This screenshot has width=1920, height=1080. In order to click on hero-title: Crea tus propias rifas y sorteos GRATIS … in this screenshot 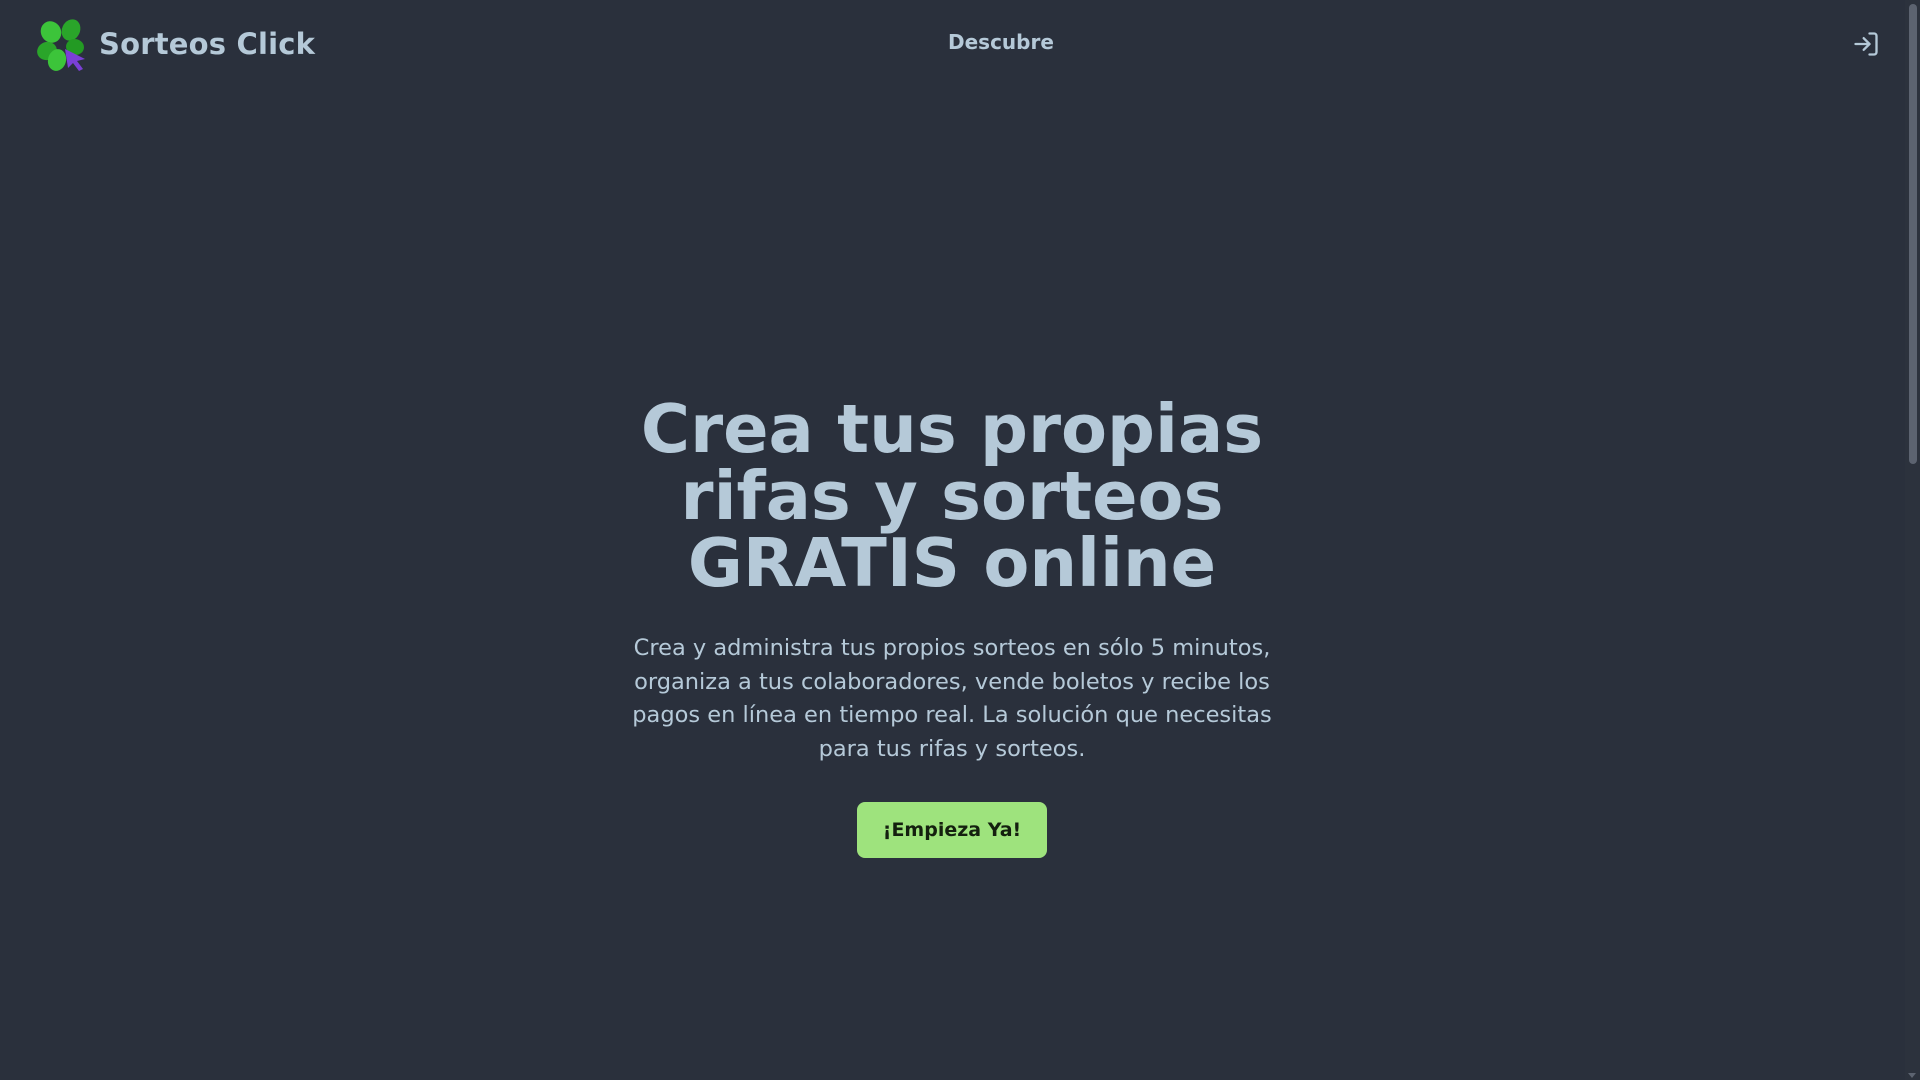, I will do `click(952, 496)`.